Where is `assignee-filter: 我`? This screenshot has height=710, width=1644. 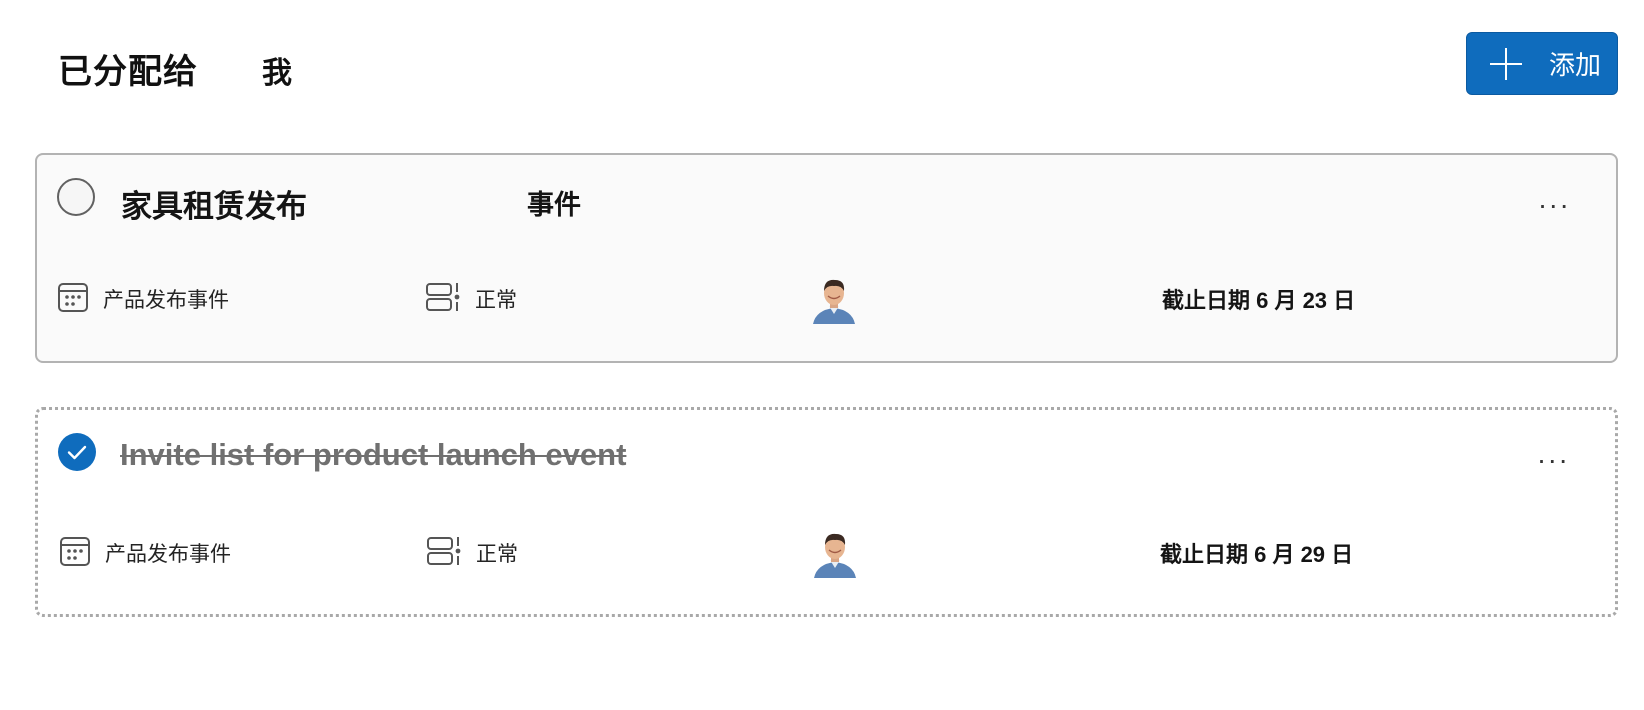 assignee-filter: 我 is located at coordinates (277, 70).